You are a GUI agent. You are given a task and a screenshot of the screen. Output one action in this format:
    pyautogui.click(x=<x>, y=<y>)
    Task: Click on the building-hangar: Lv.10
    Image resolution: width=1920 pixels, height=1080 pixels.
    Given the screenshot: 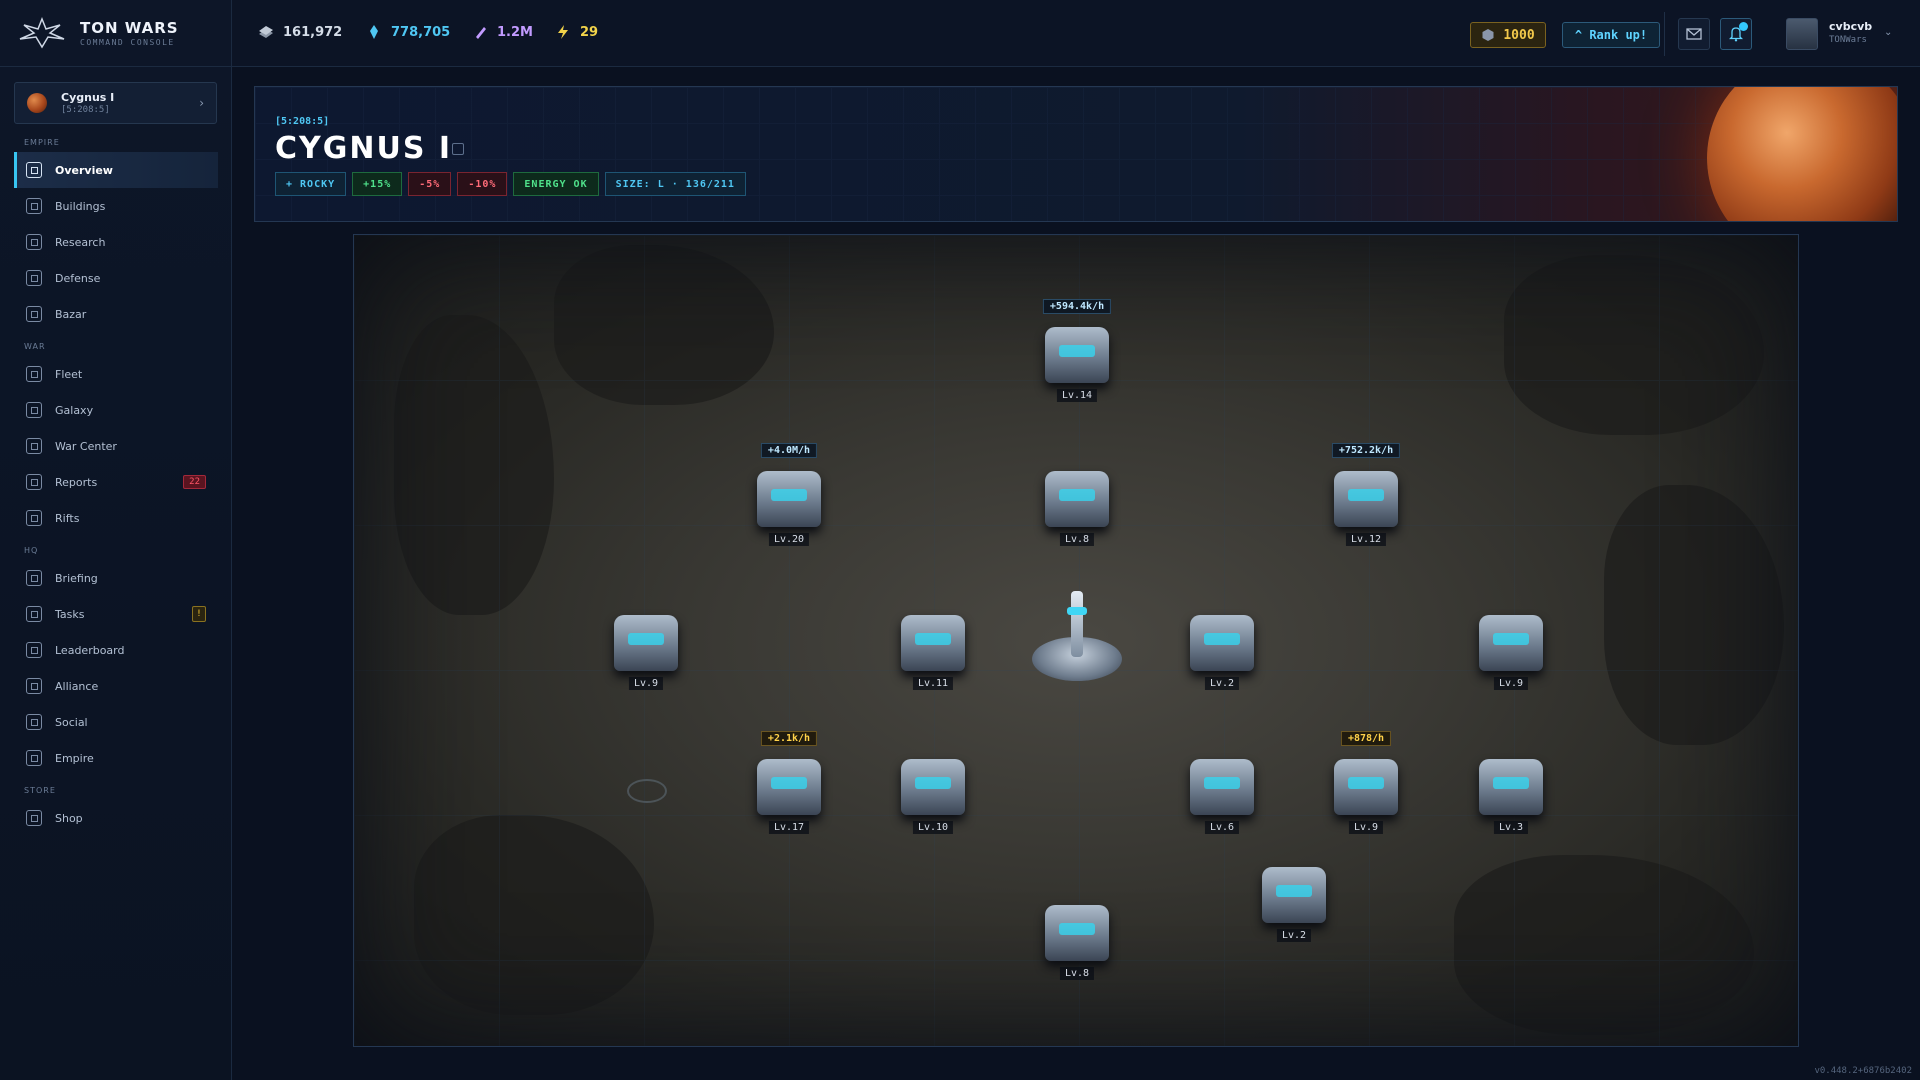 What is the action you would take?
    pyautogui.click(x=933, y=797)
    